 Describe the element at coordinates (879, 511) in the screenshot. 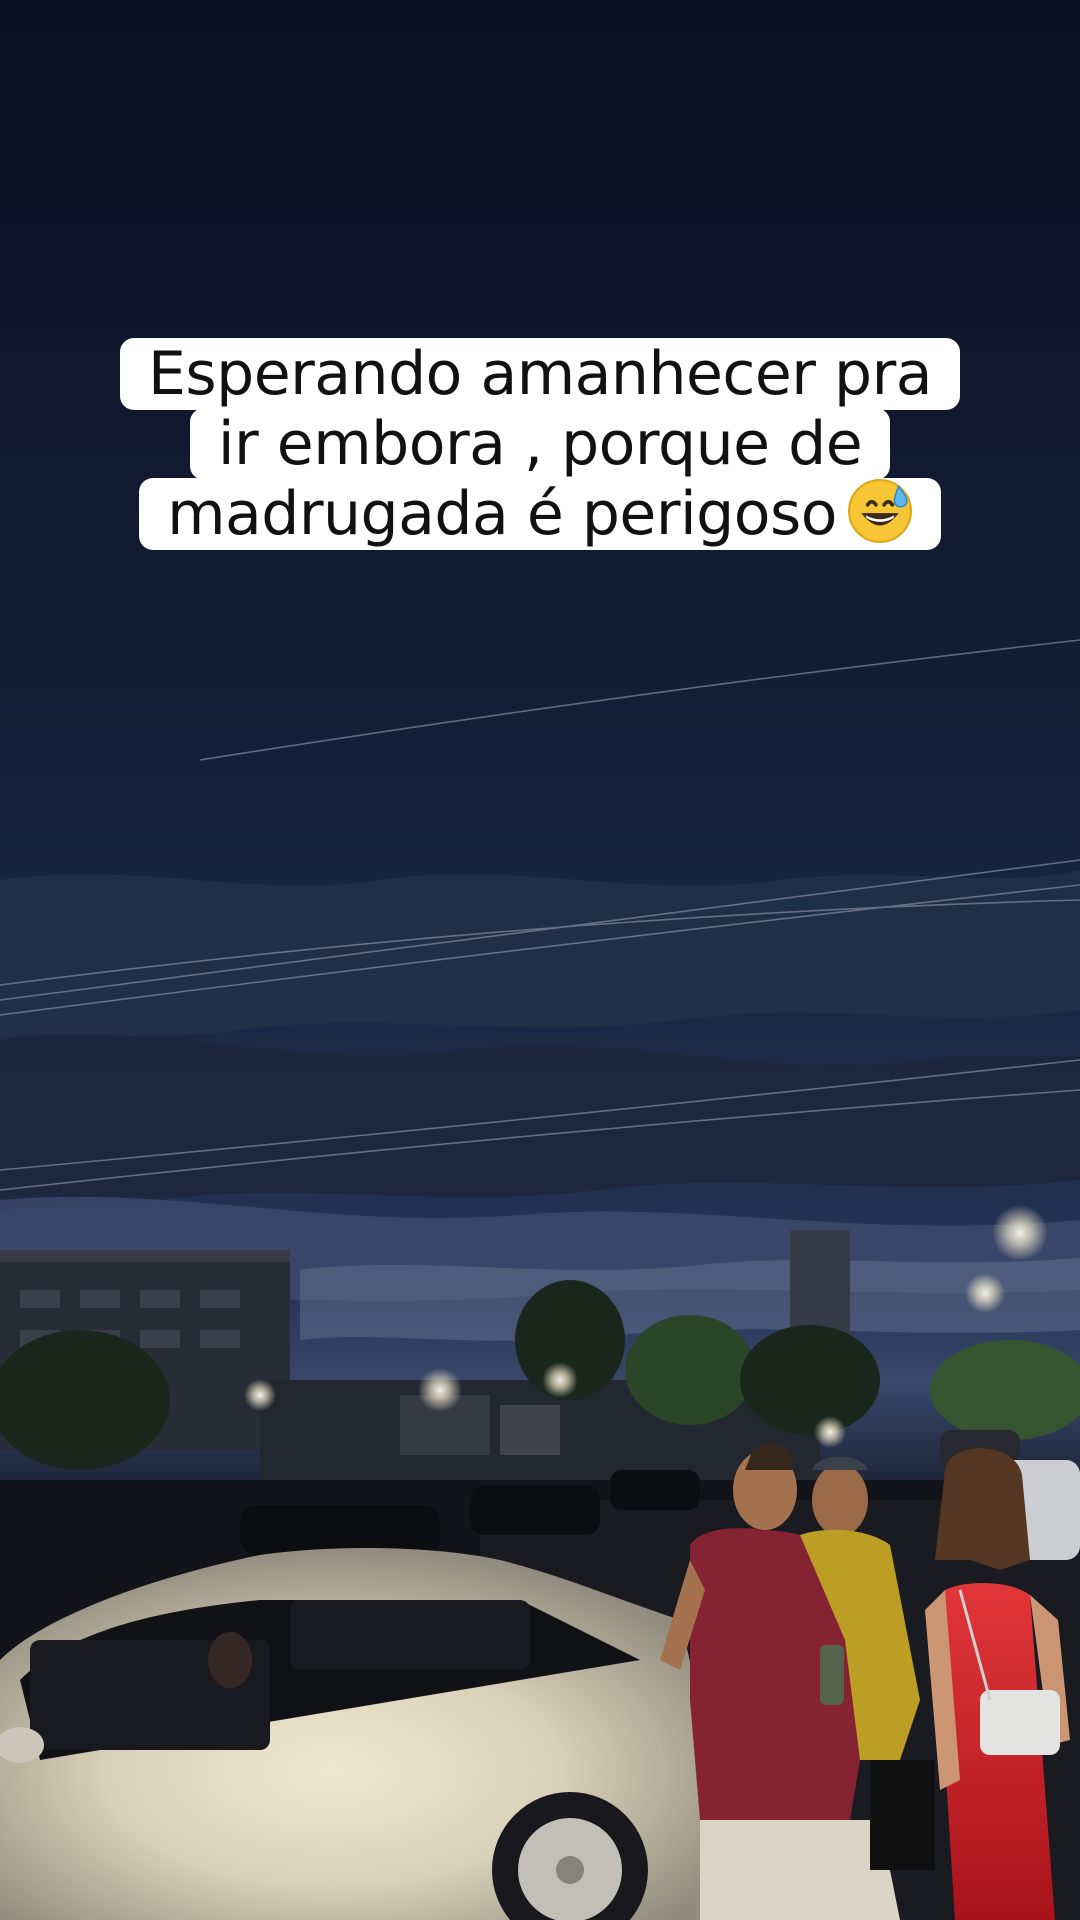

I see `grinning-face-with-sweat-icon` at that location.